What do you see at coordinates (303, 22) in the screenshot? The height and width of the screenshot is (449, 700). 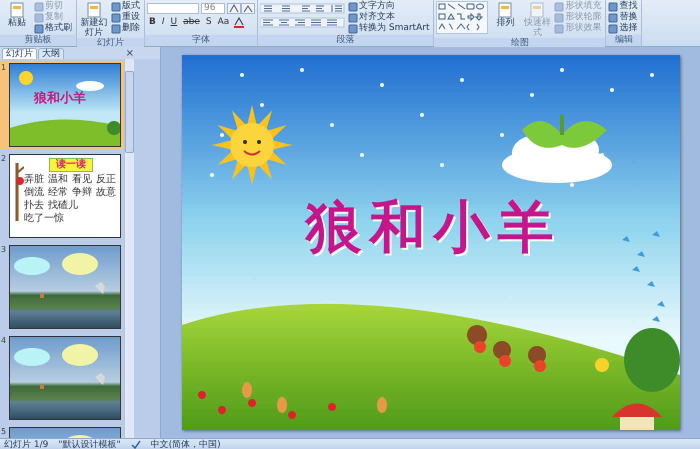 I see `alignment-buttons-icon` at bounding box center [303, 22].